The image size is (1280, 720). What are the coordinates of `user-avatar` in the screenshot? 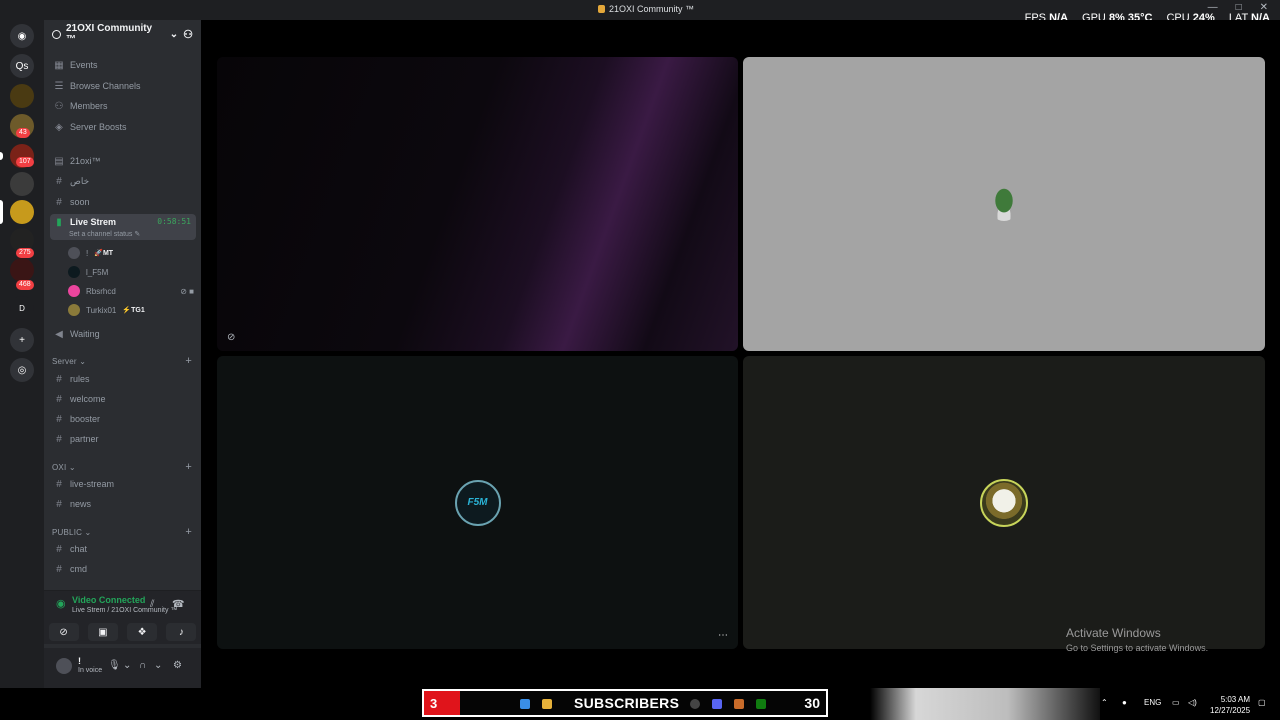 It's located at (1004, 502).